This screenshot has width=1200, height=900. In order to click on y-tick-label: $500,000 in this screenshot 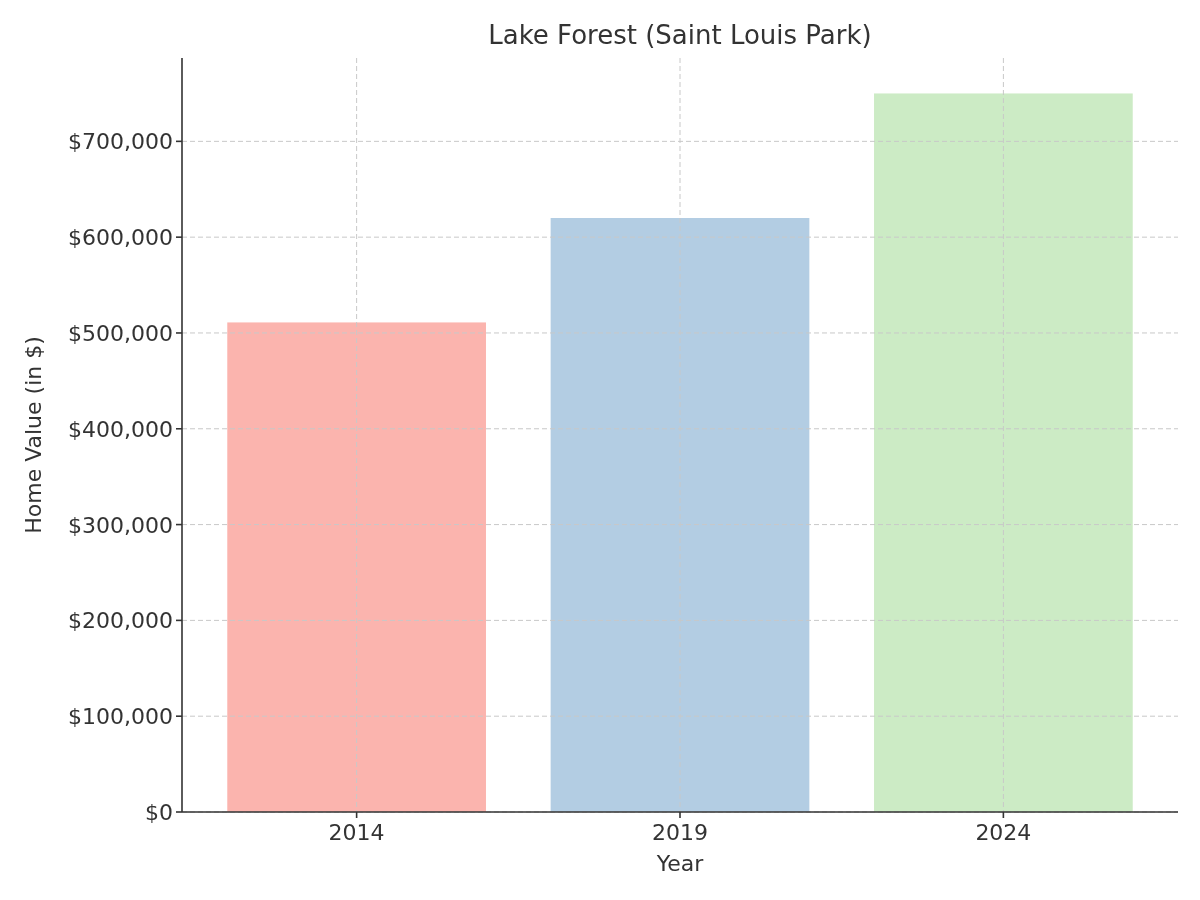, I will do `click(120, 333)`.